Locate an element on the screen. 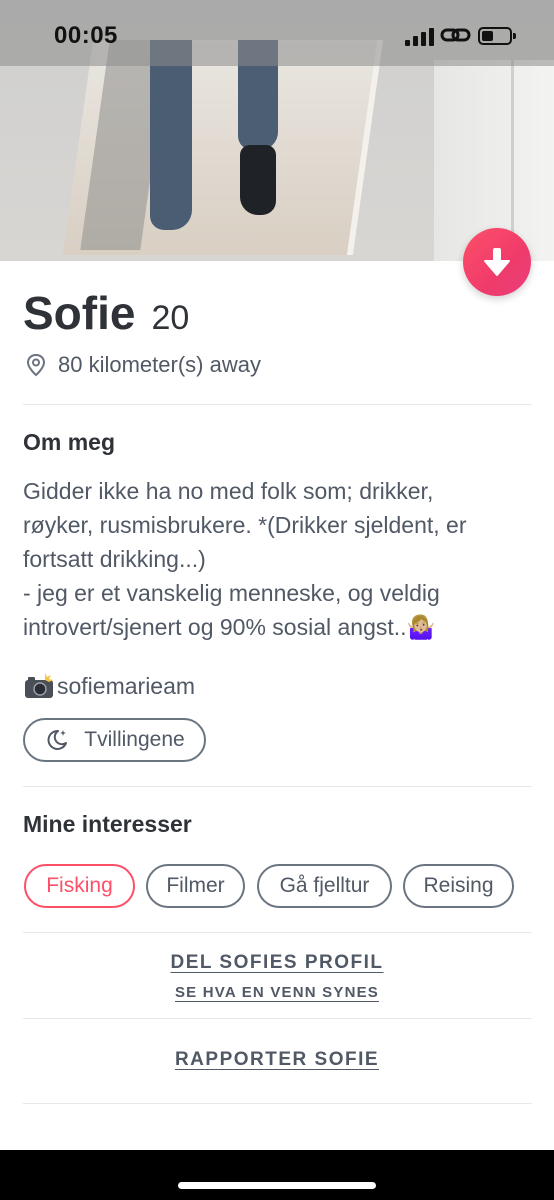 The width and height of the screenshot is (554, 1200). home-indicator is located at coordinates (277, 1185).